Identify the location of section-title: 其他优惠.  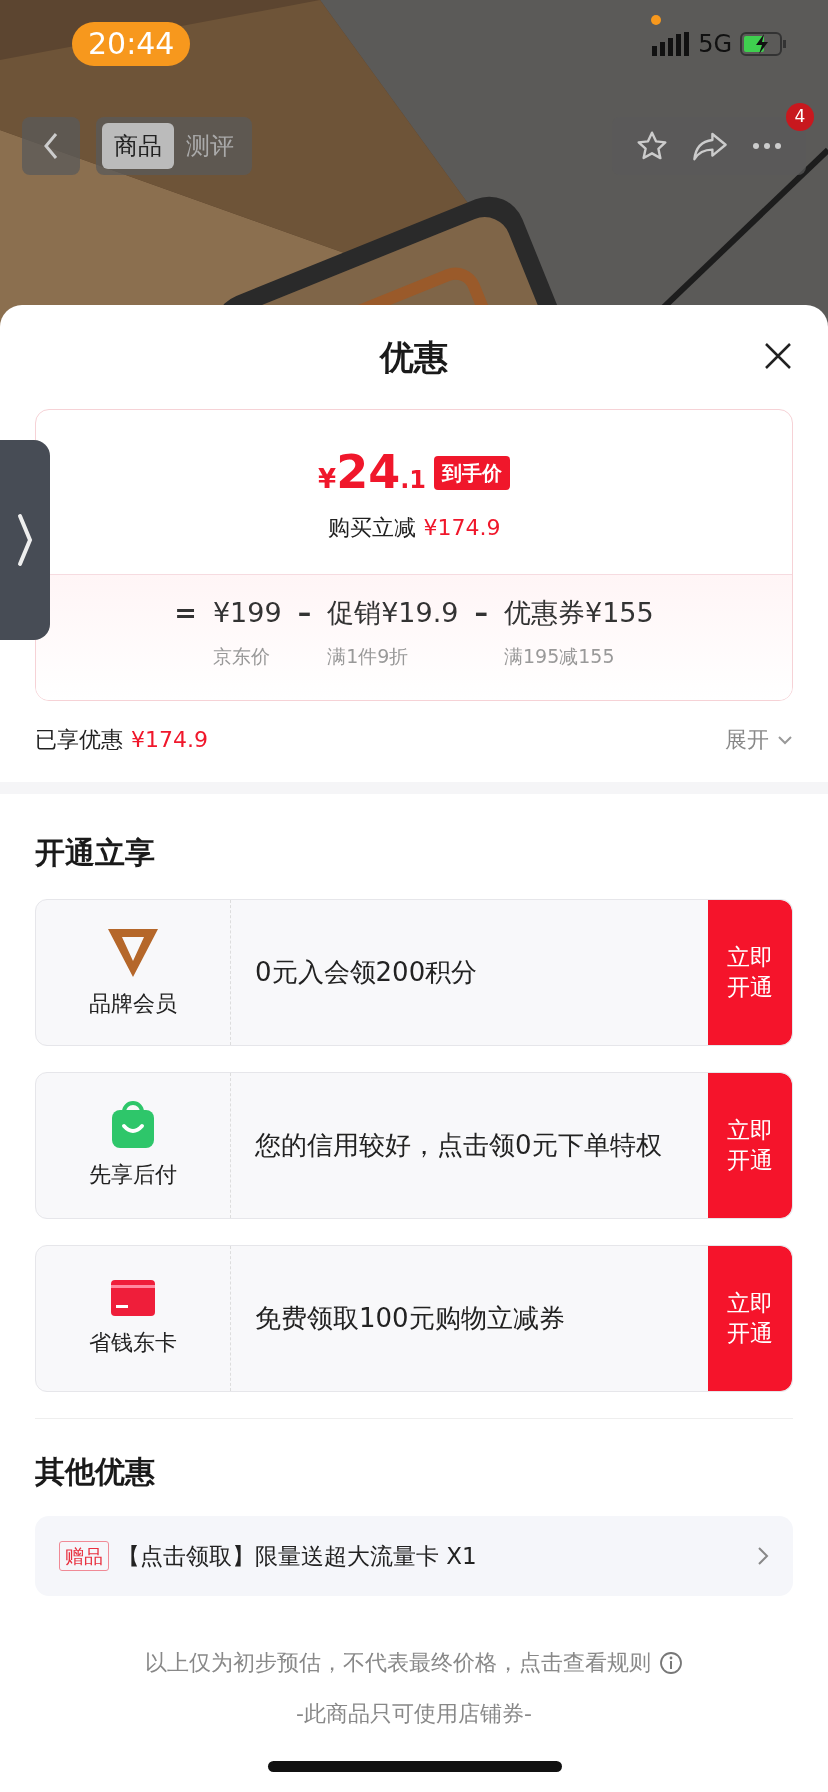
(95, 1471).